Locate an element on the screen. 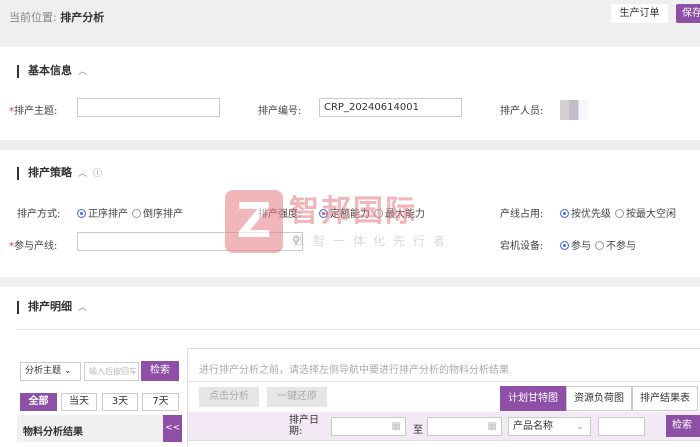 This screenshot has width=700, height=447. top-bar: 当前位置: 排产分析 生产订单 保存 is located at coordinates (350, 23).